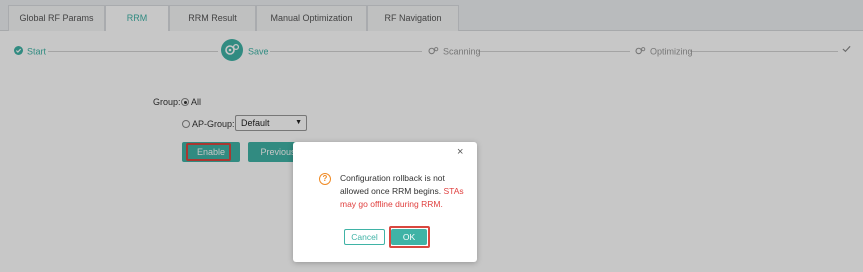  I want to click on cancel-button: Cancel, so click(364, 237).